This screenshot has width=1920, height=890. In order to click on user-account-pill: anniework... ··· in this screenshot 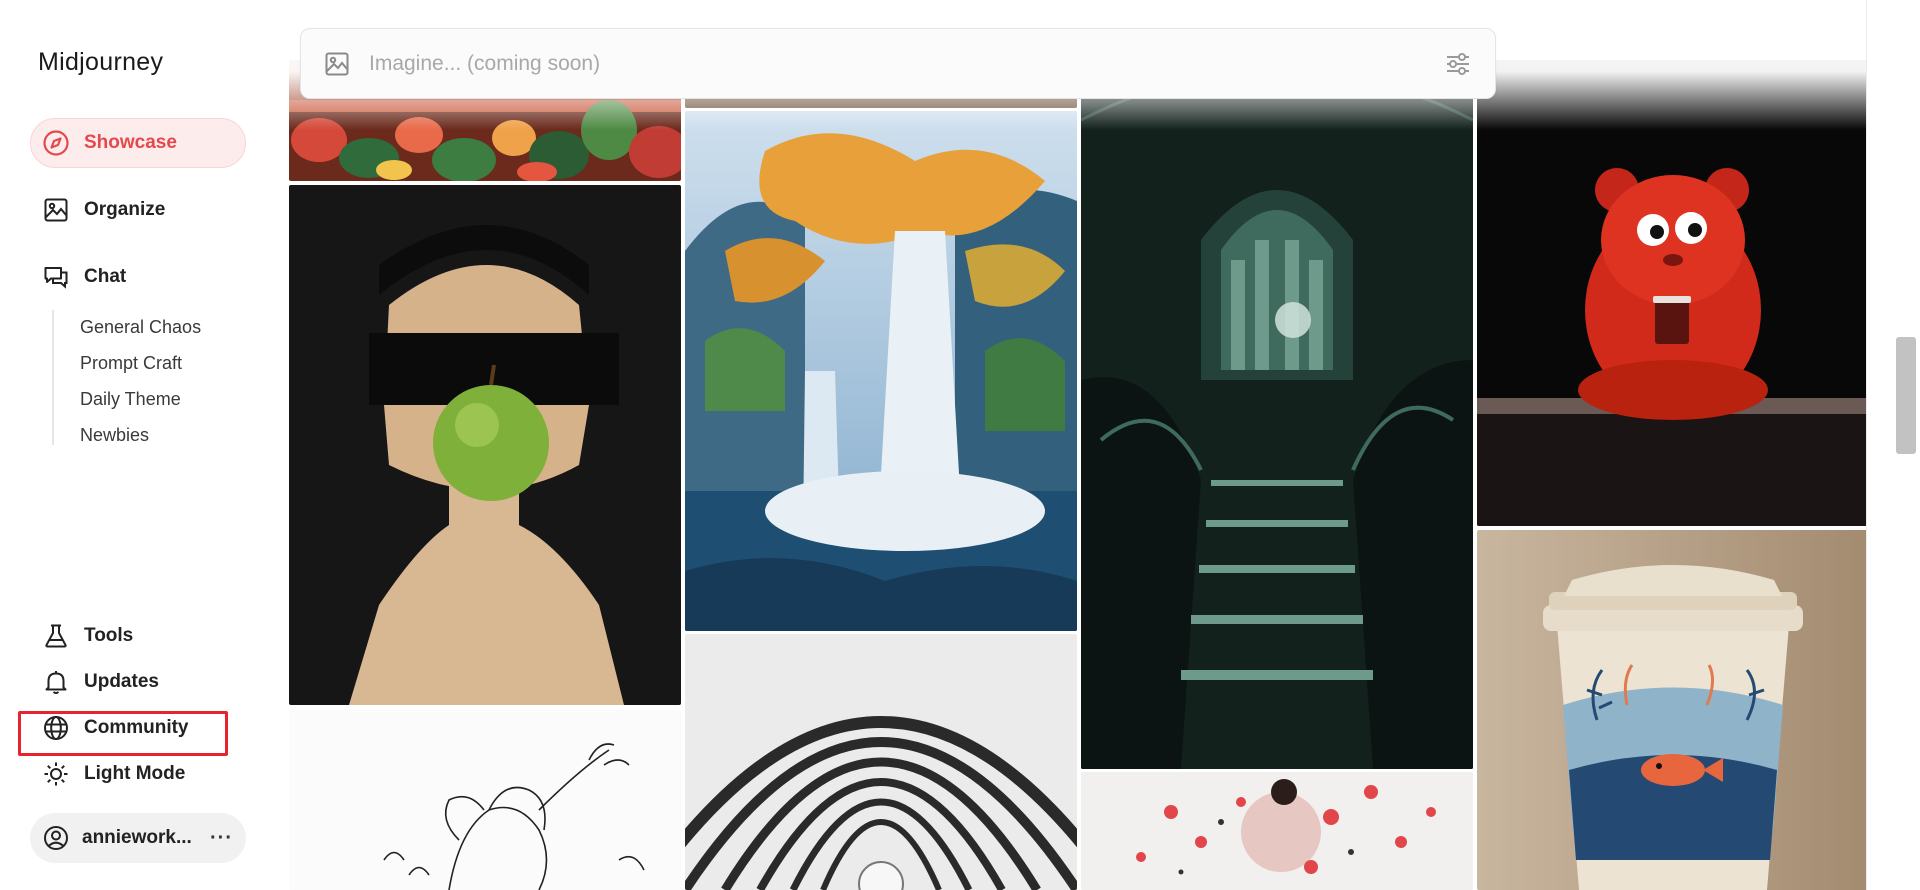, I will do `click(138, 838)`.